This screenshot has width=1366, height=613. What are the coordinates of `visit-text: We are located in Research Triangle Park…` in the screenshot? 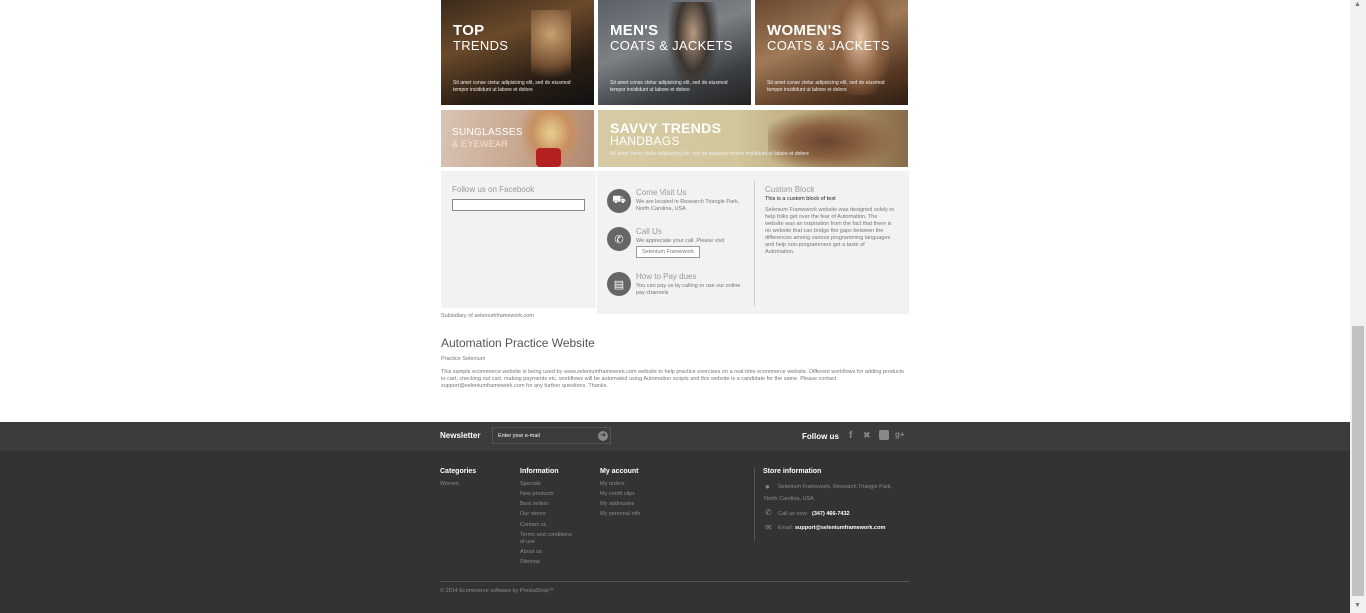 It's located at (688, 205).